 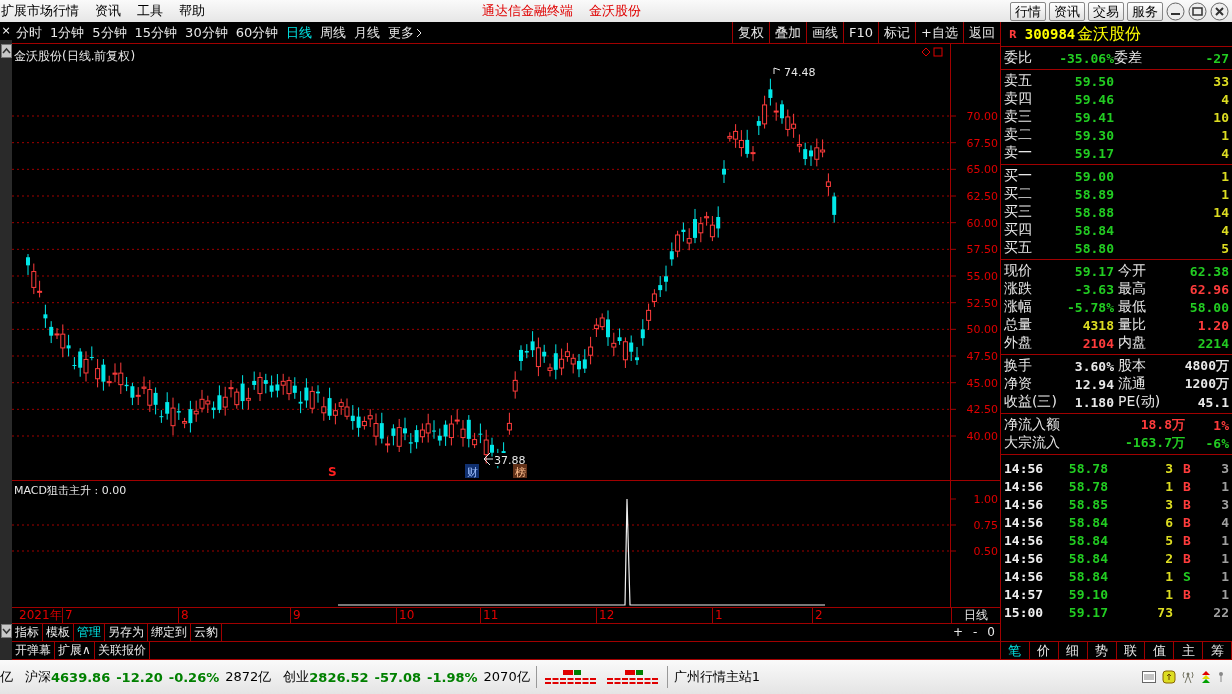 I want to click on pin-icon, so click(x=1221, y=677).